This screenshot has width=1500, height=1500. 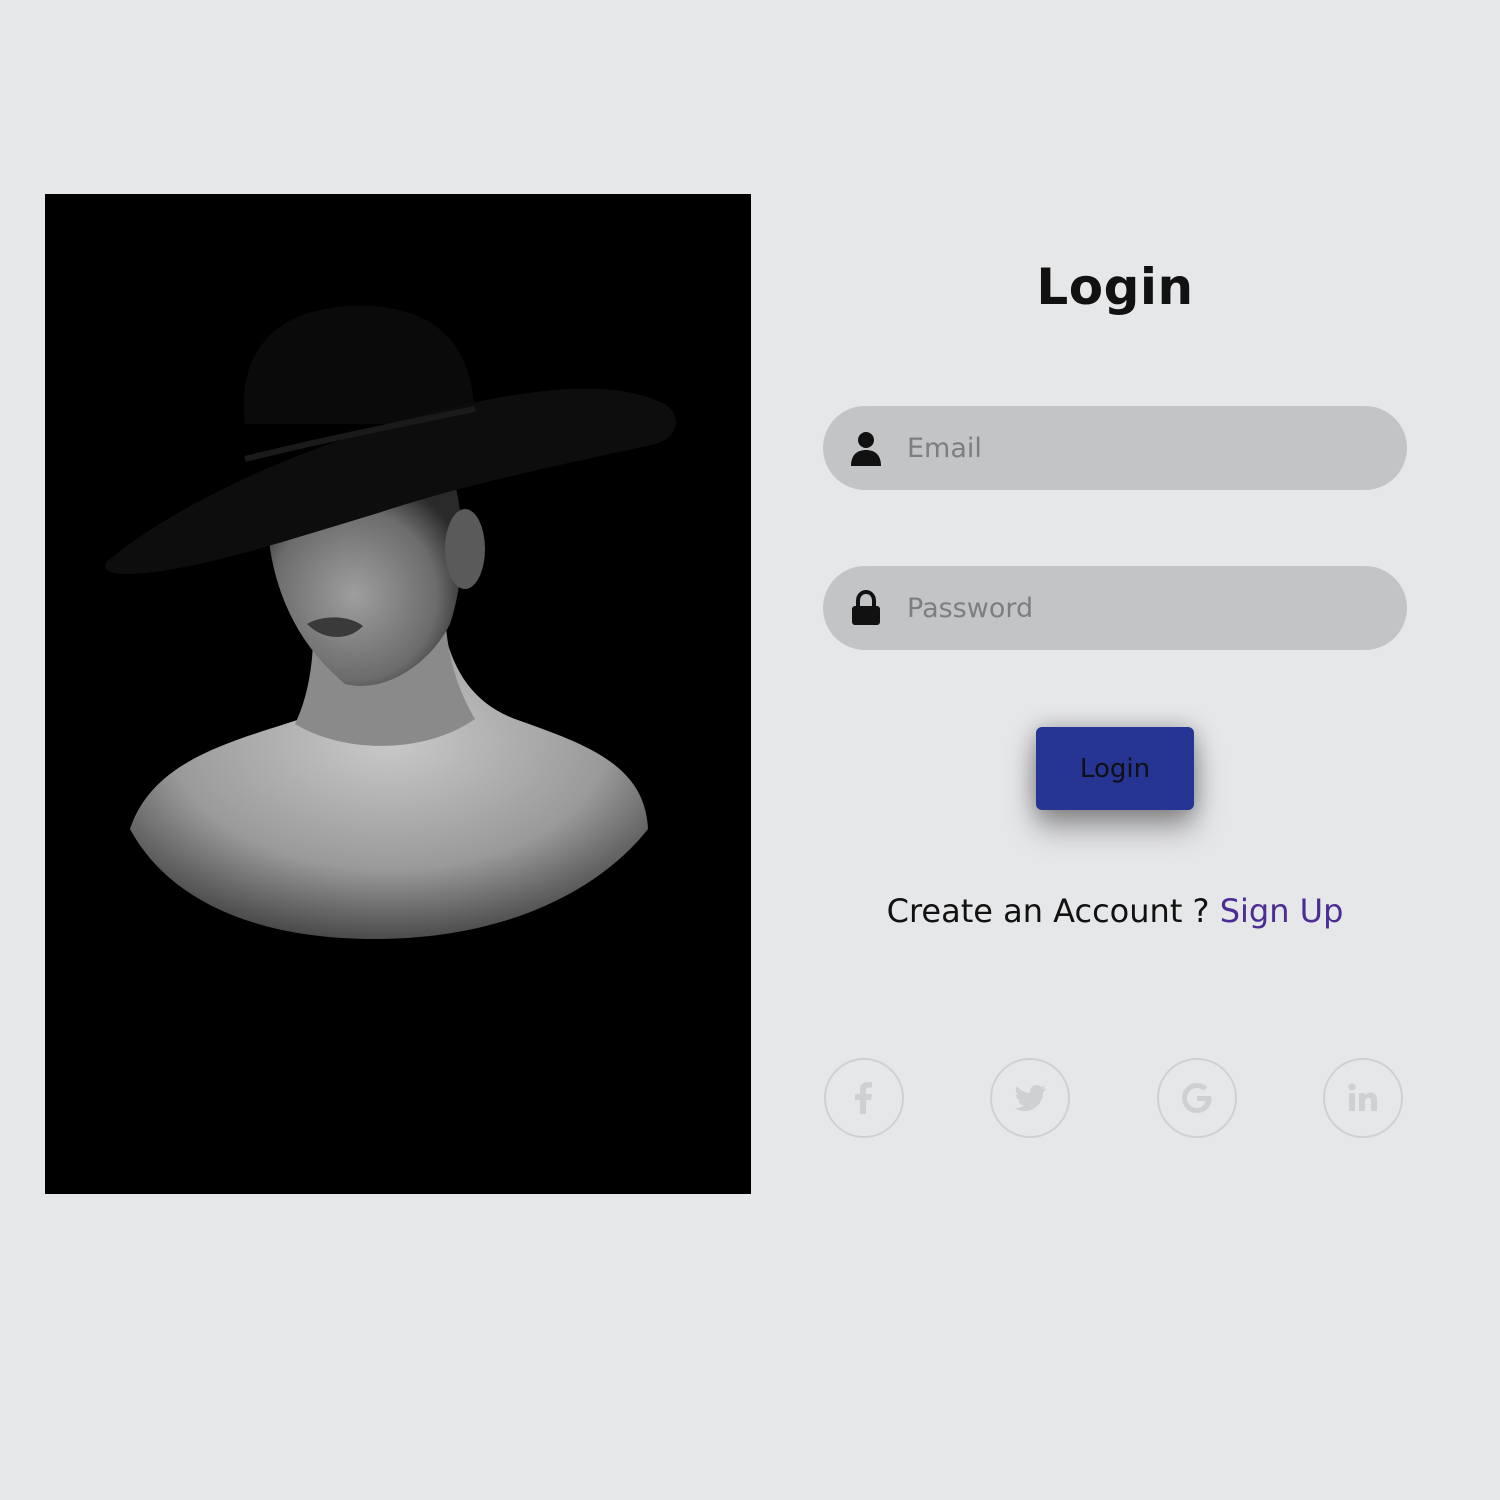 I want to click on facebook-button, so click(x=864, y=1098).